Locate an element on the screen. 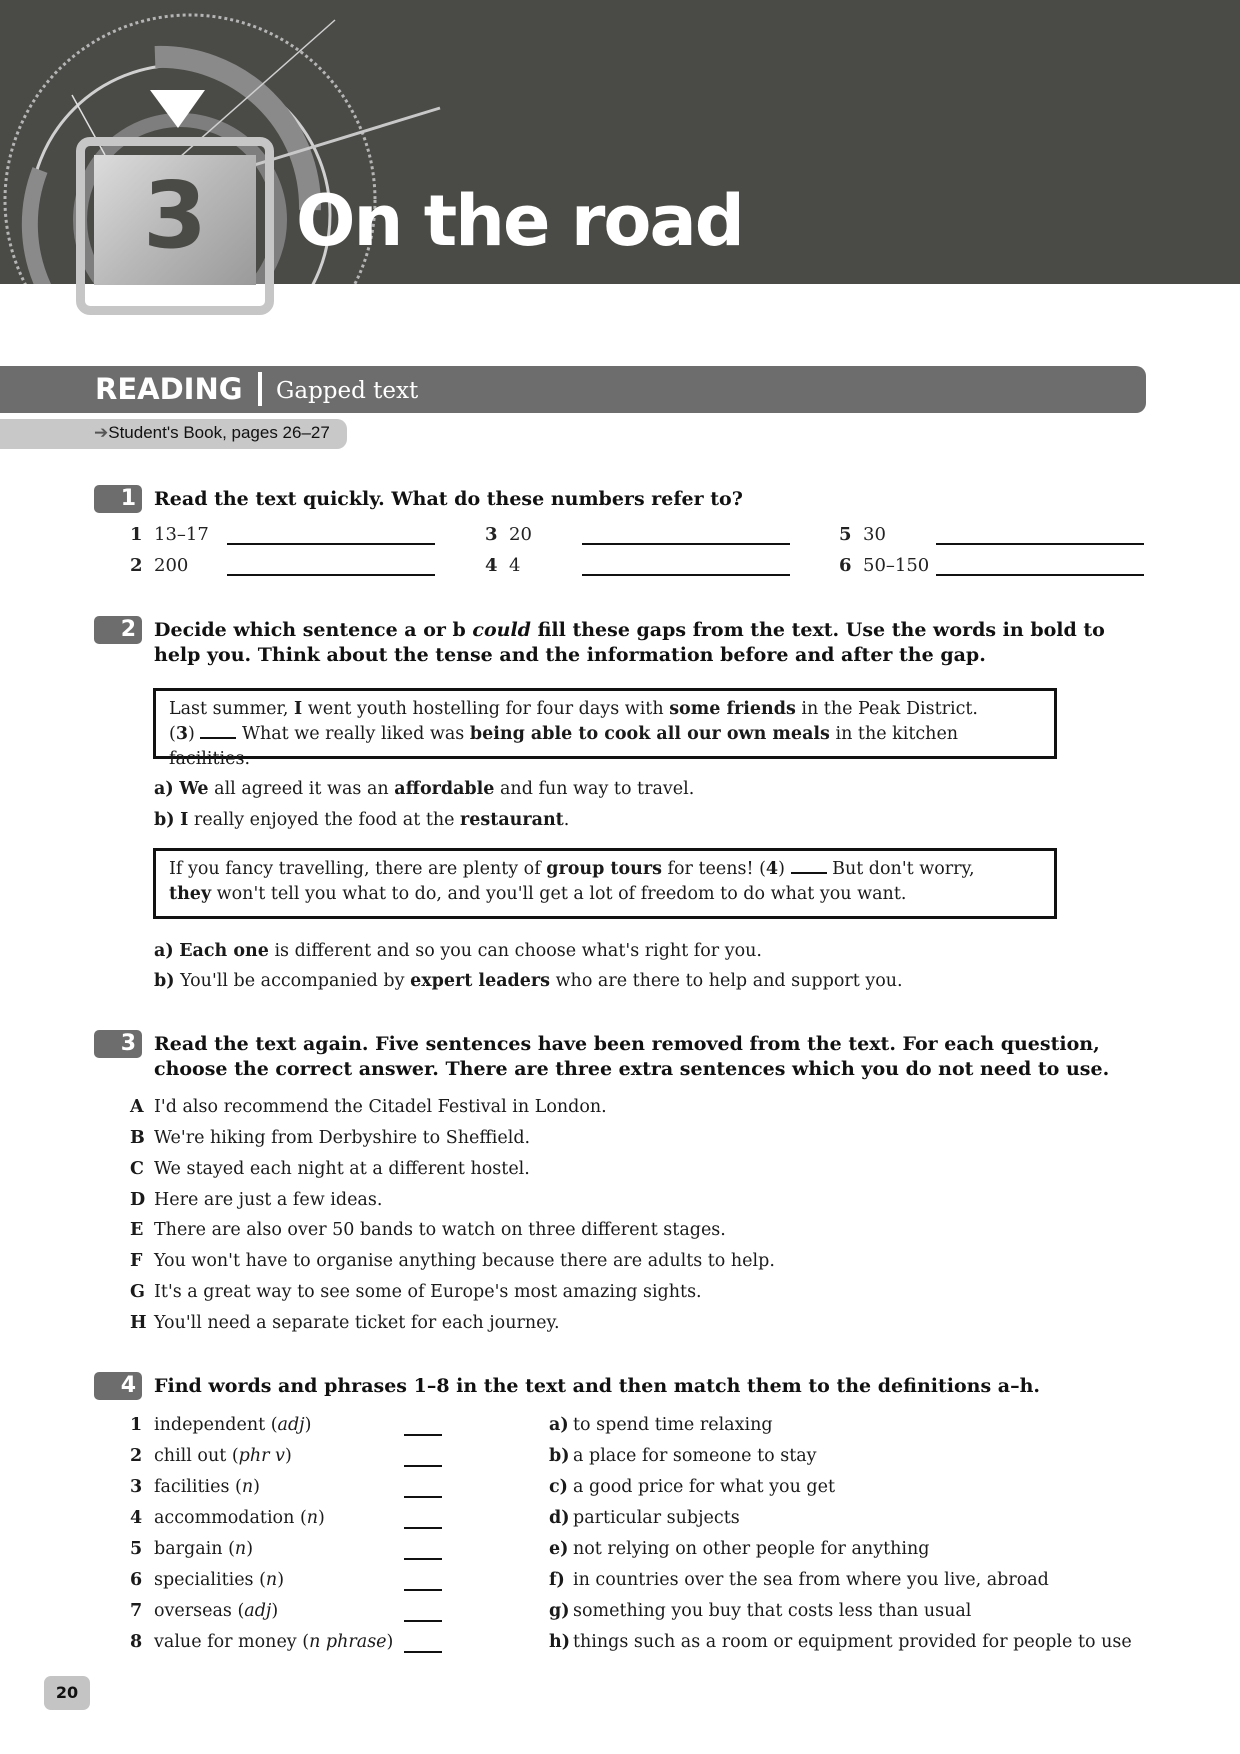 The height and width of the screenshot is (1754, 1240). word-item: 1 independent (adj) is located at coordinates (221, 1425).